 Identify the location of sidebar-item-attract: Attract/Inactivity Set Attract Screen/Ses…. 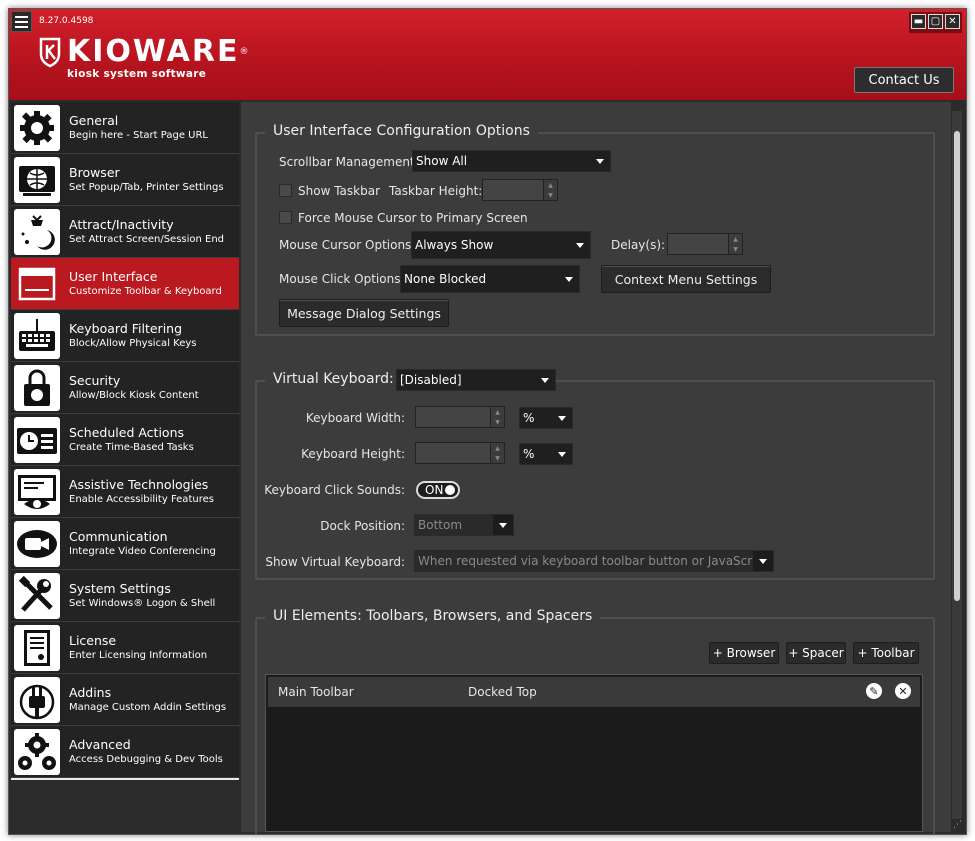
(125, 232).